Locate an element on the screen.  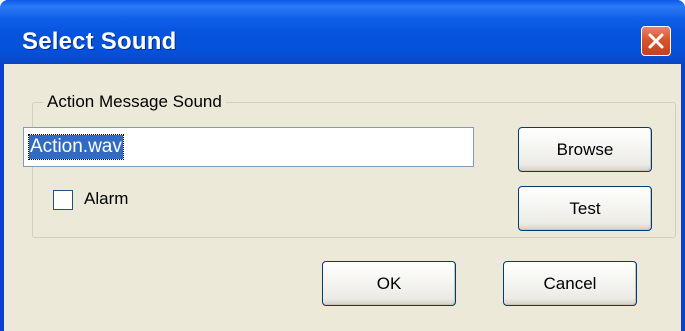
browse-button-label: Browse is located at coordinates (585, 149).